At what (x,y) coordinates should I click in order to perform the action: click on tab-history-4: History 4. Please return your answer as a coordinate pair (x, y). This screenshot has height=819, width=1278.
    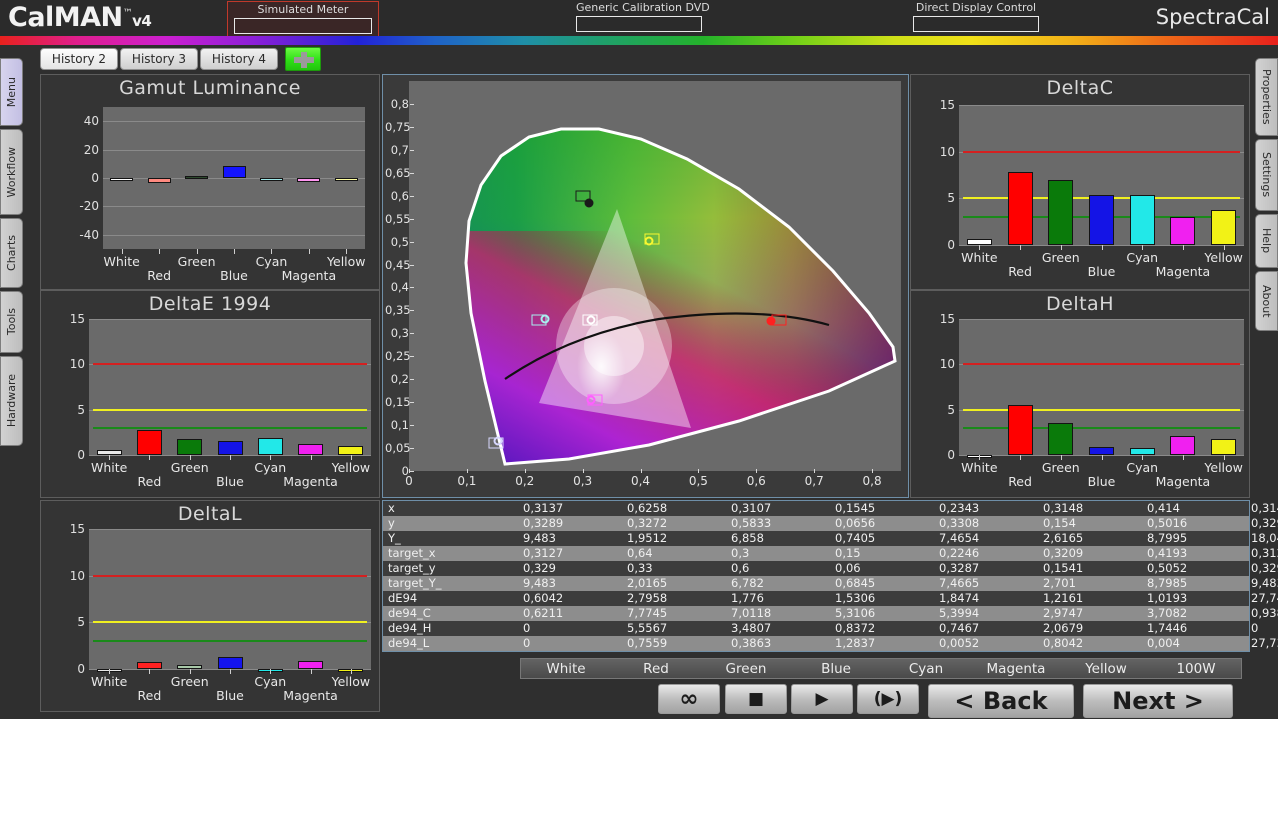
    Looking at the image, I should click on (239, 59).